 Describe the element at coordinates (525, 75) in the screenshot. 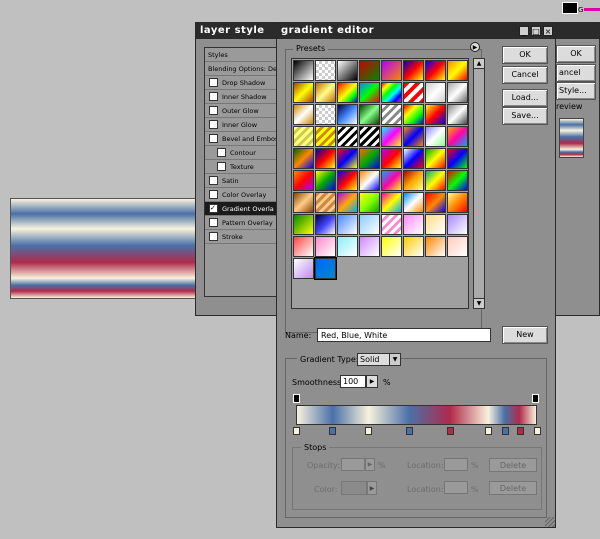

I see `cancel-button: Cancel` at that location.